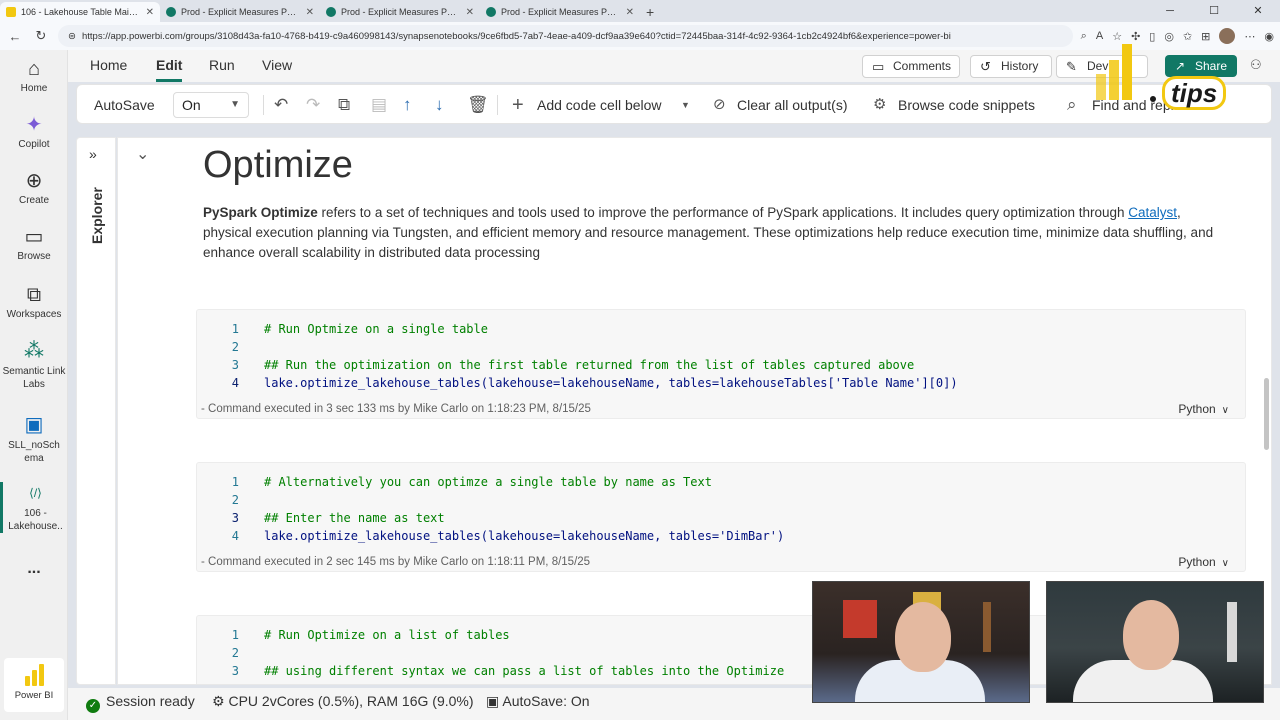 Image resolution: width=1280 pixels, height=720 pixels. Describe the element at coordinates (1258, 11) in the screenshot. I see `close-window-icon: ✕` at that location.